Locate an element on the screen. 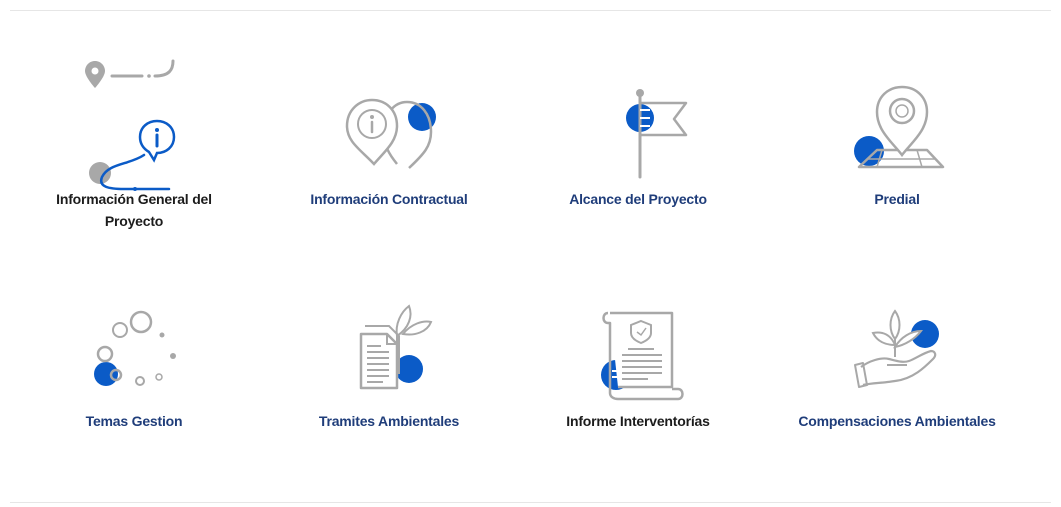 The width and height of the screenshot is (1061, 507). tile-compensaciones-ambientales: Compensaciones Ambientales is located at coordinates (897, 382).